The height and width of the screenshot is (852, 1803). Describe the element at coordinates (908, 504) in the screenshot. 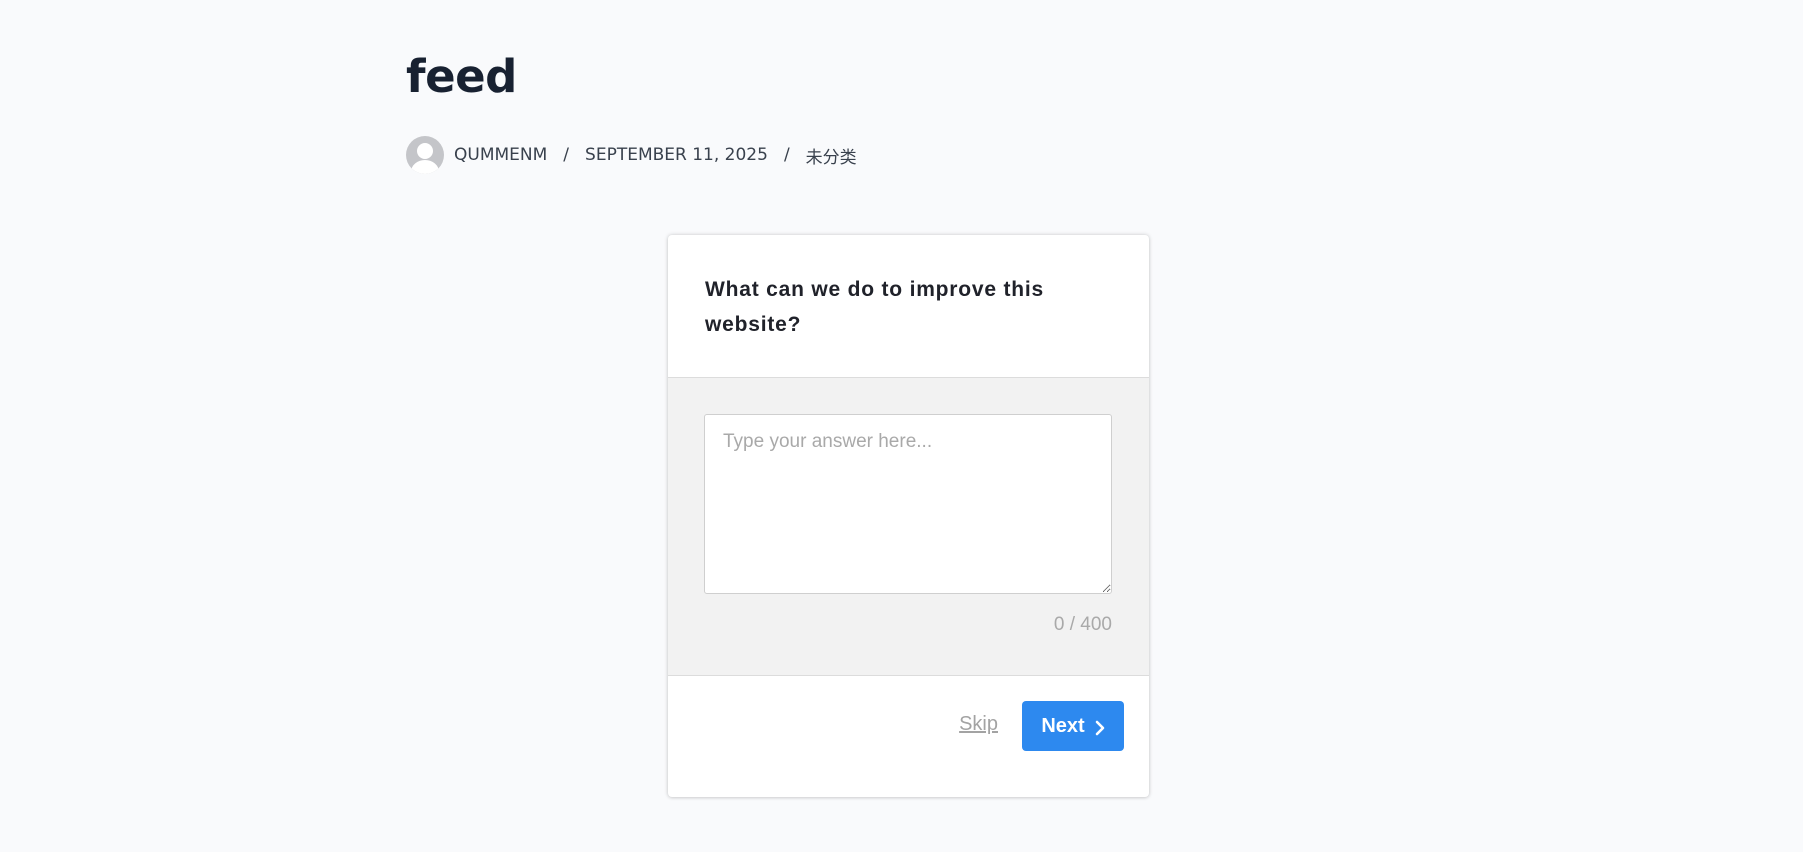

I see `answer-textarea` at that location.